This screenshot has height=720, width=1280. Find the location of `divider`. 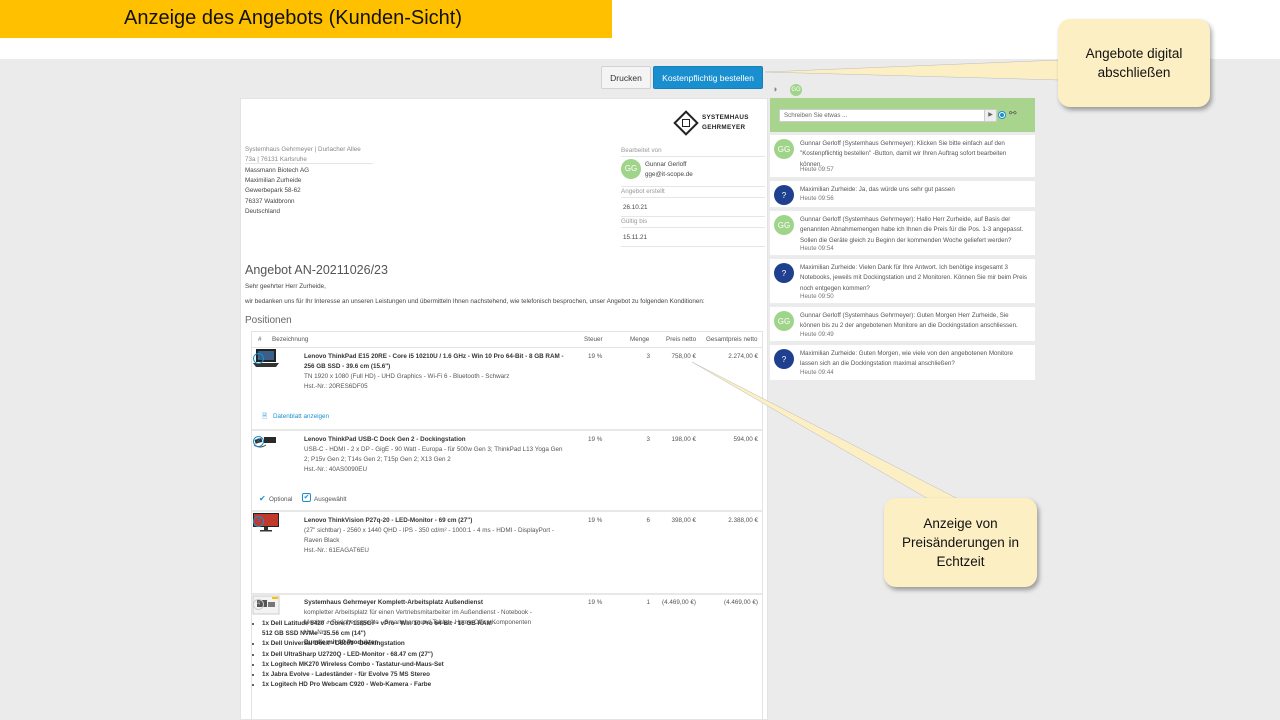

divider is located at coordinates (309, 163).